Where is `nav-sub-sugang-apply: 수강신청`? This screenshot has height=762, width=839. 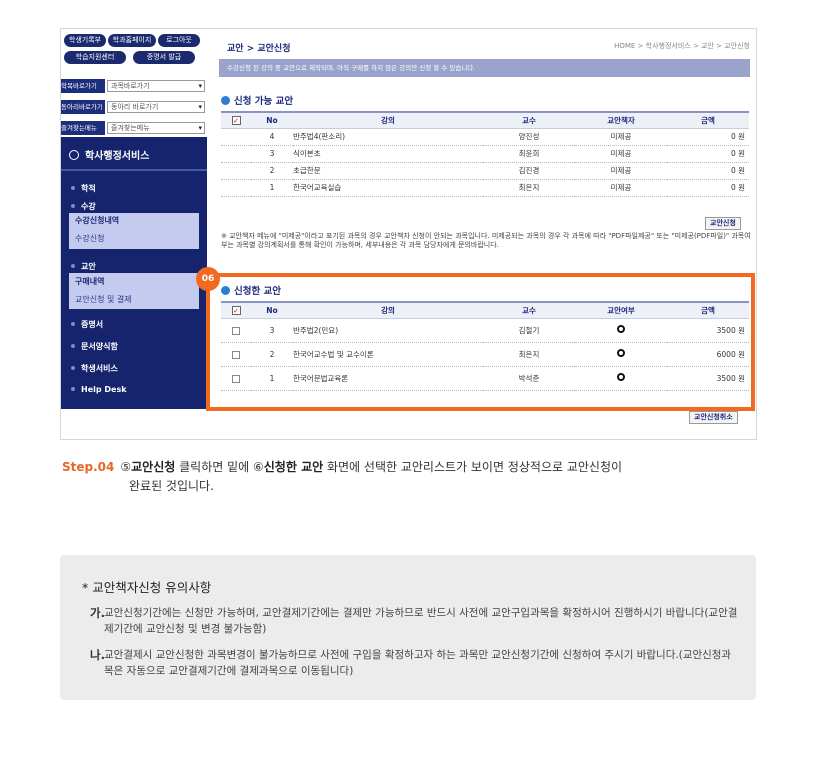
nav-sub-sugang-apply: 수강신청 is located at coordinates (134, 239).